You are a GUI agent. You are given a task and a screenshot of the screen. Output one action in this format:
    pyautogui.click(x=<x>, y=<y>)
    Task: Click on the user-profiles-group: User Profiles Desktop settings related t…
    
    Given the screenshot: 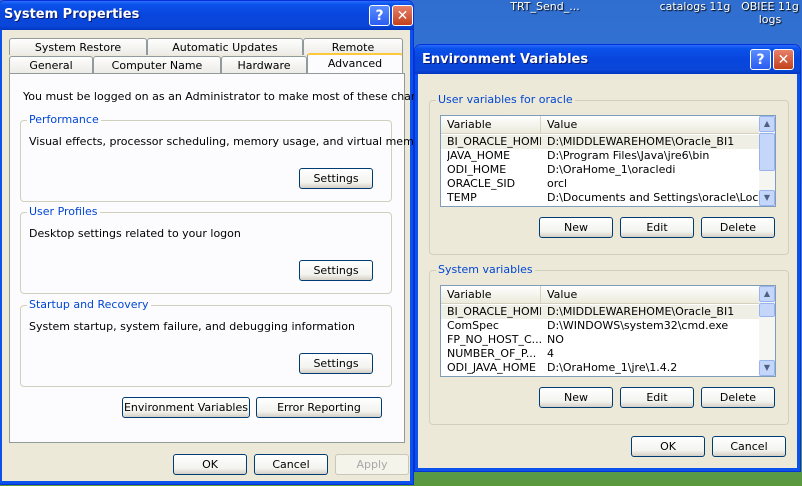 What is the action you would take?
    pyautogui.click(x=206, y=249)
    